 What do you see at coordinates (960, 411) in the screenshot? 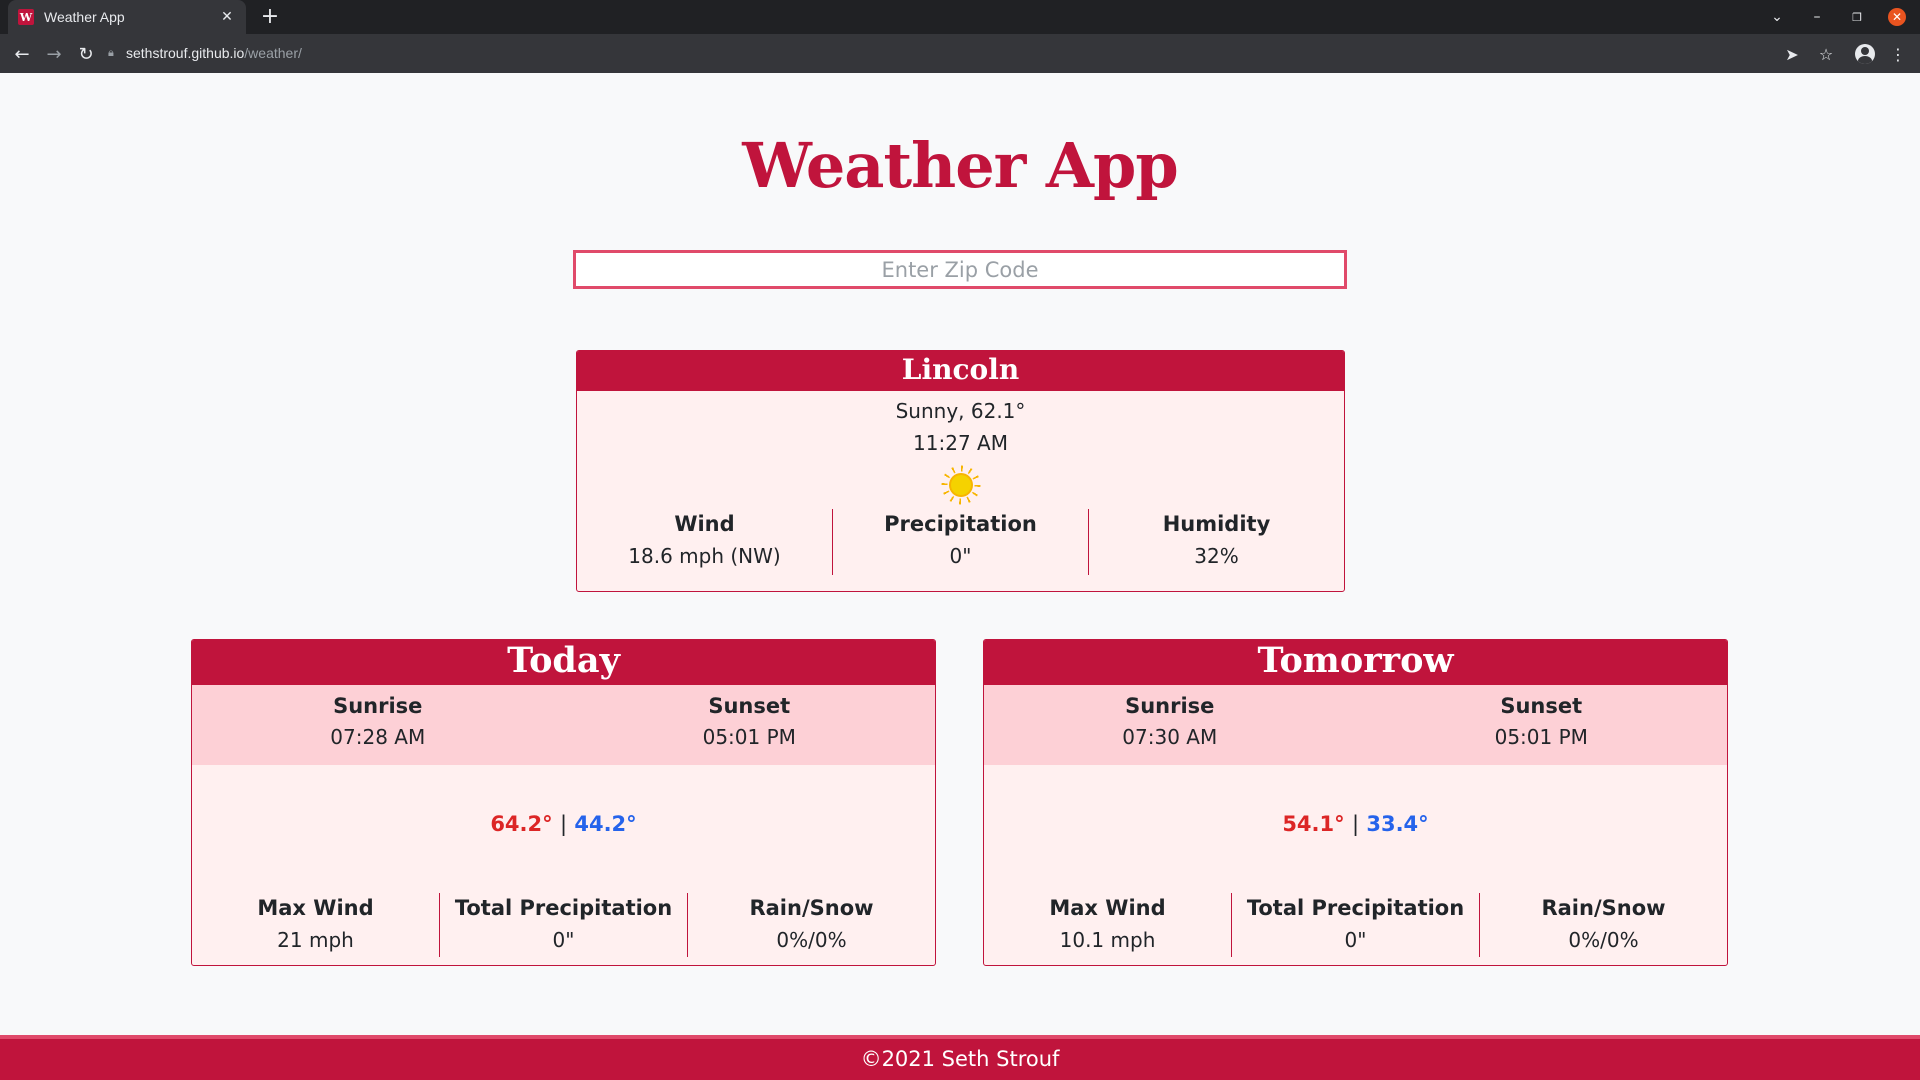
I see `current-conditions: Sunny, 62.1°` at bounding box center [960, 411].